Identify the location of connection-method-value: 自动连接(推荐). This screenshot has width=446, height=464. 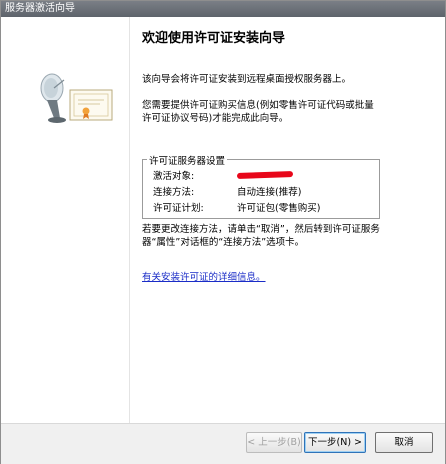
(269, 192).